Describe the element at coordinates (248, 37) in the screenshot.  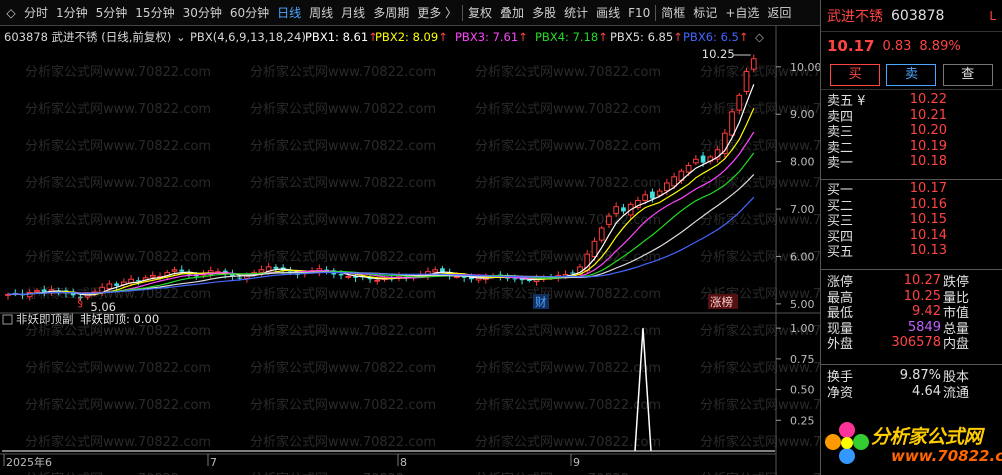
I see `indicator-name: PBX(4,6,9,13,18,24)` at that location.